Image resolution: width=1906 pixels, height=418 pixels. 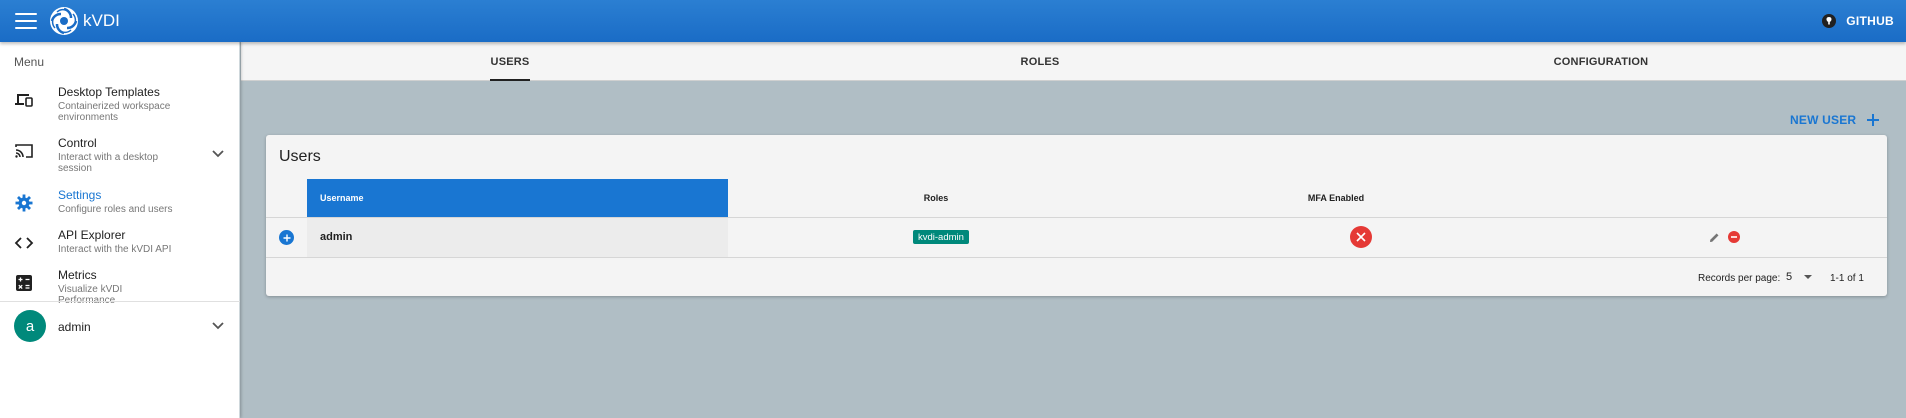 What do you see at coordinates (1789, 277) in the screenshot?
I see `records-per-page-value: 5` at bounding box center [1789, 277].